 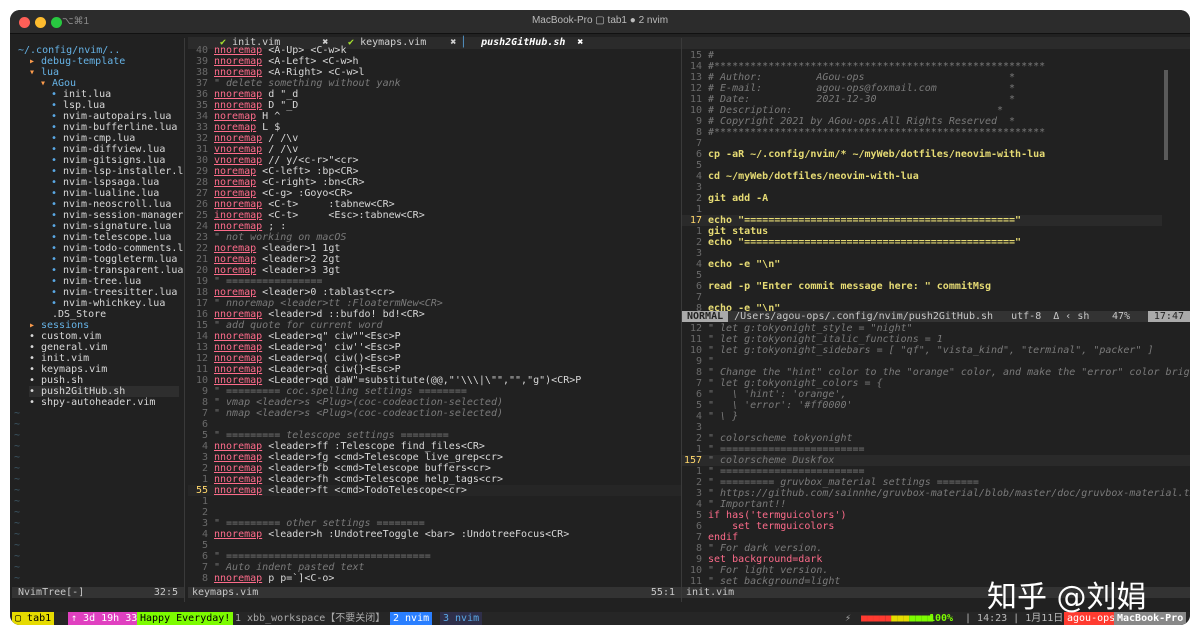 What do you see at coordinates (298, 578) in the screenshot?
I see `mapping: p p=`]<C-o>` at bounding box center [298, 578].